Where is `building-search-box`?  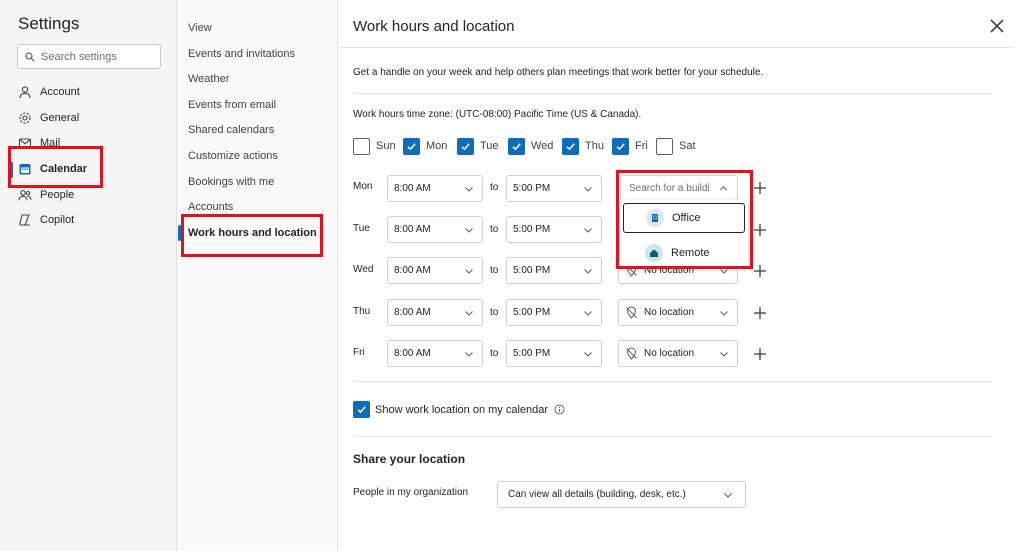 building-search-box is located at coordinates (679, 188).